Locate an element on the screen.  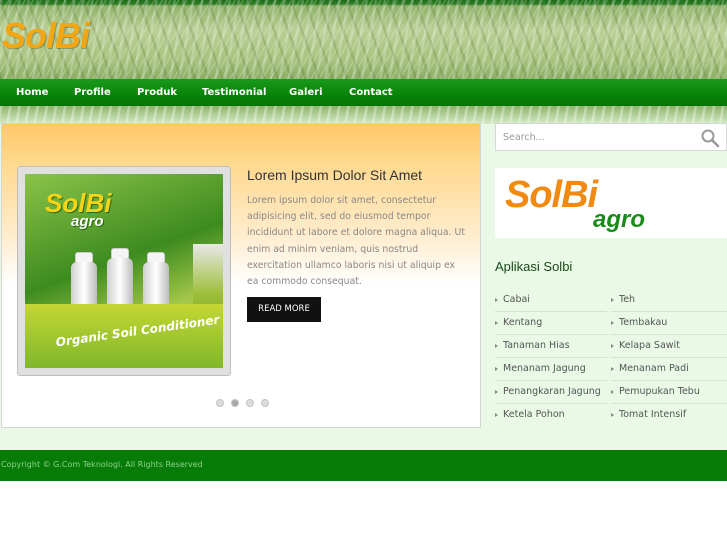
slider-pagination is located at coordinates (242, 403).